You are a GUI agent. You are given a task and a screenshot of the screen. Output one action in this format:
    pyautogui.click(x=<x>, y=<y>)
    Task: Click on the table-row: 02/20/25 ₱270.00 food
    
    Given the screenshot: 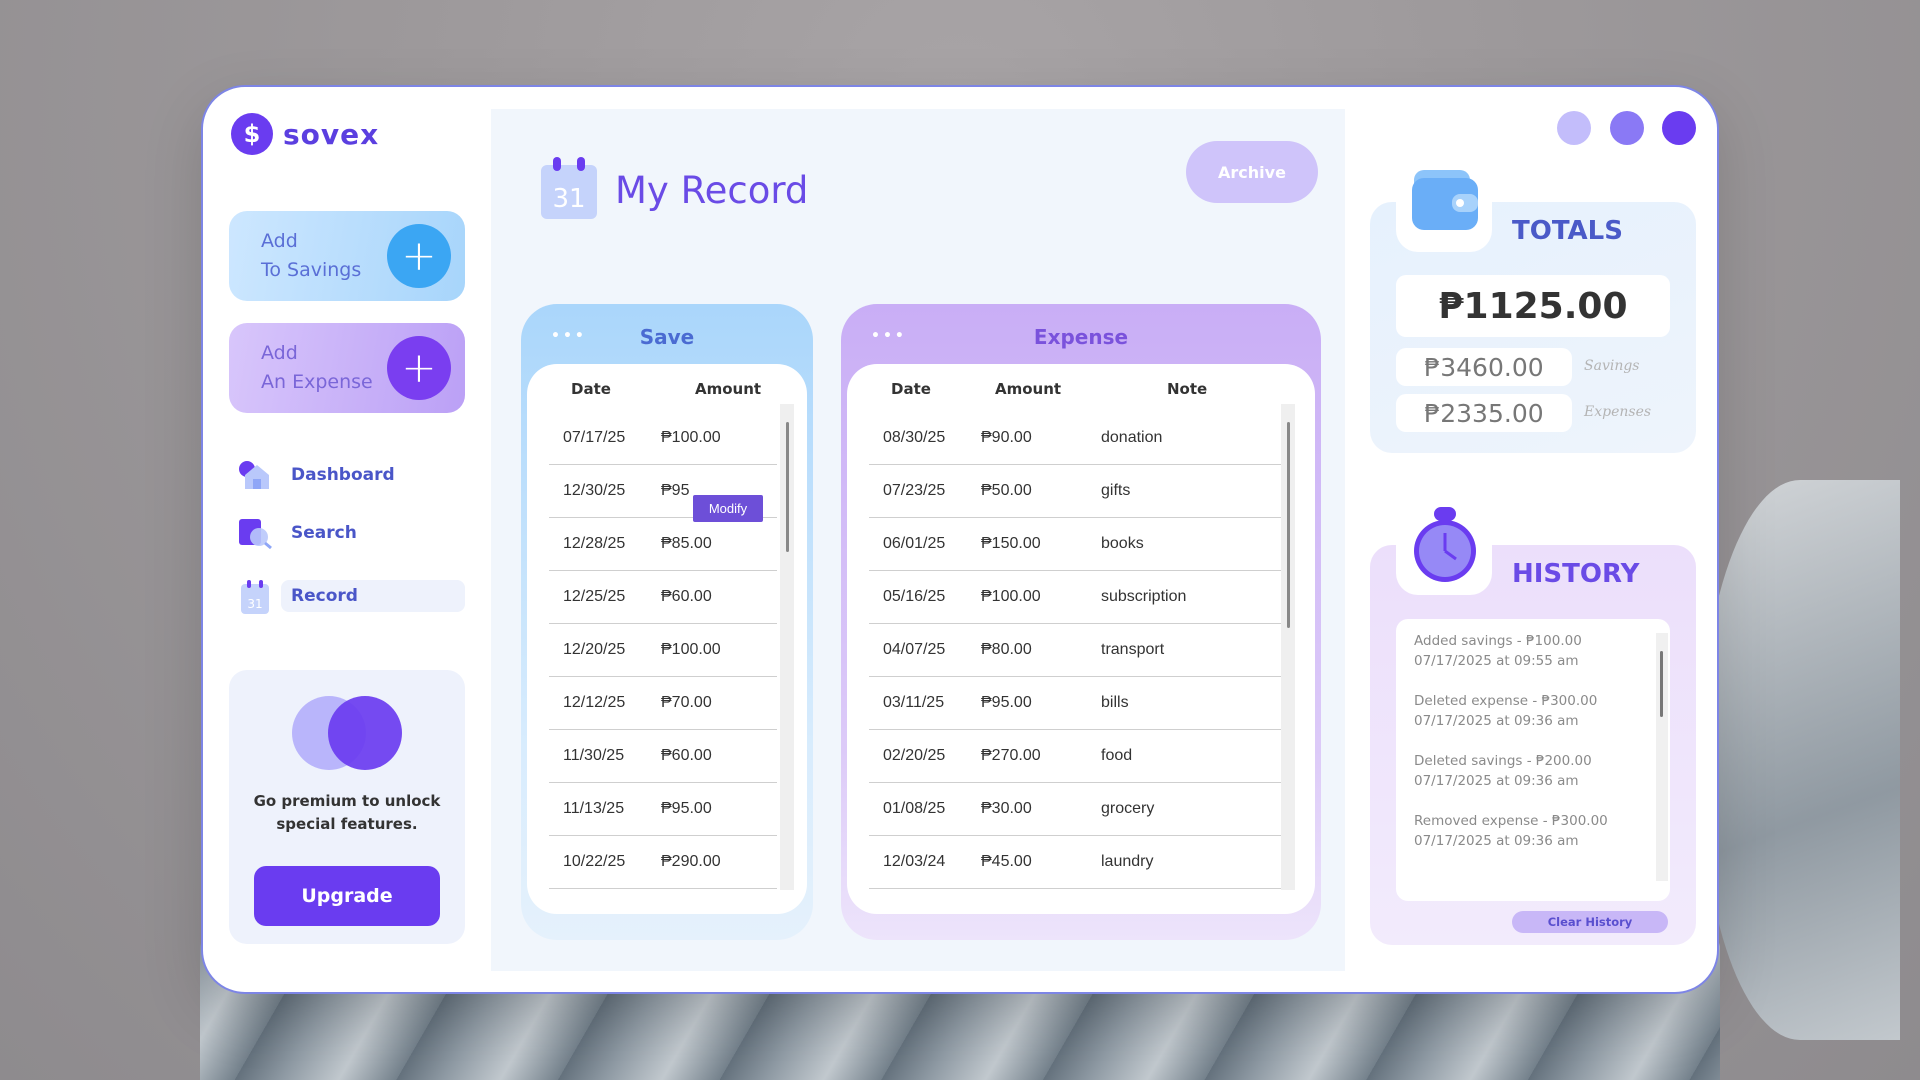 What is the action you would take?
    pyautogui.click(x=1075, y=756)
    